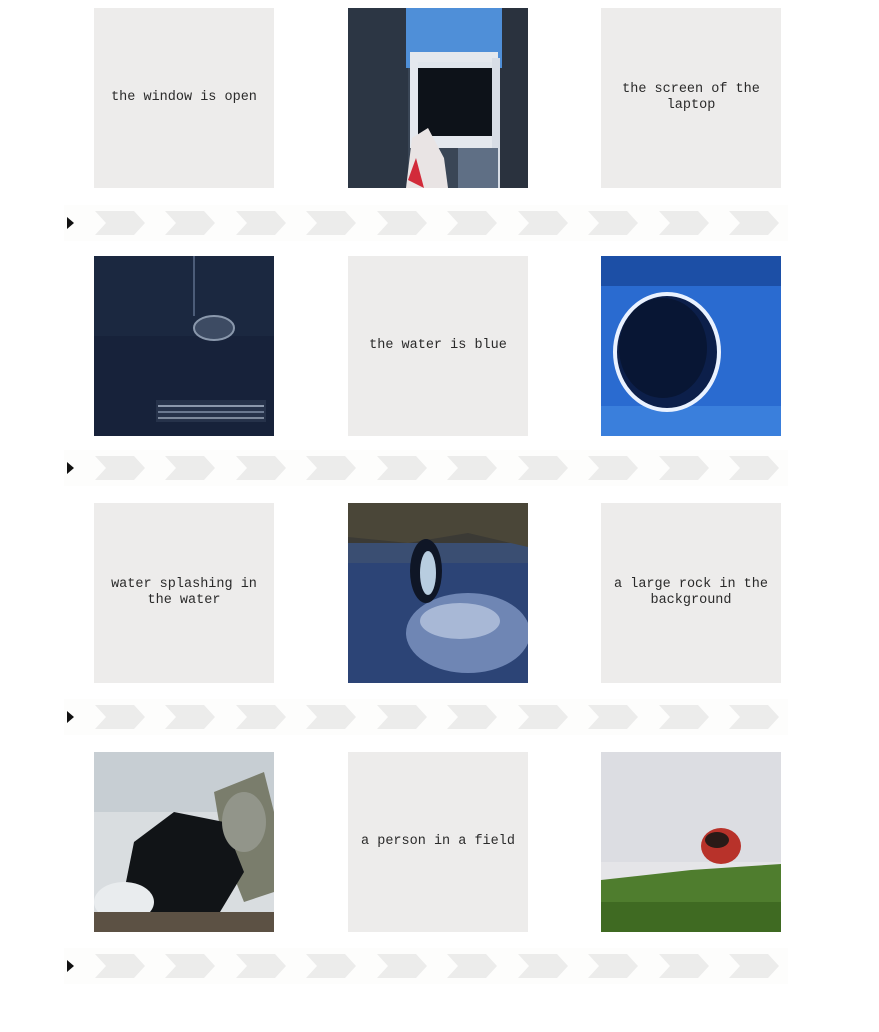  I want to click on bird-water-image, so click(438, 593).